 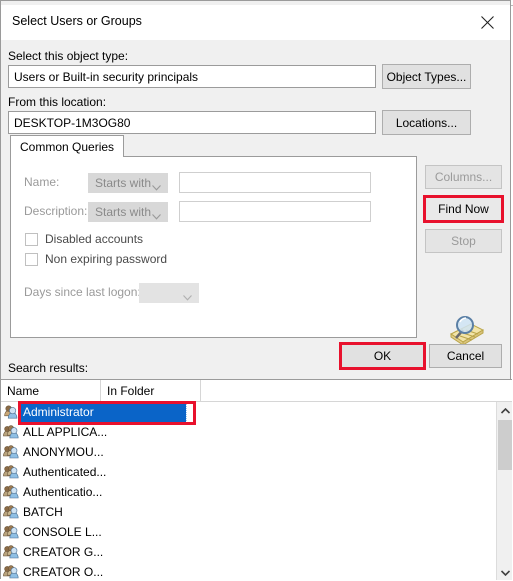 What do you see at coordinates (275, 211) in the screenshot?
I see `description-input` at bounding box center [275, 211].